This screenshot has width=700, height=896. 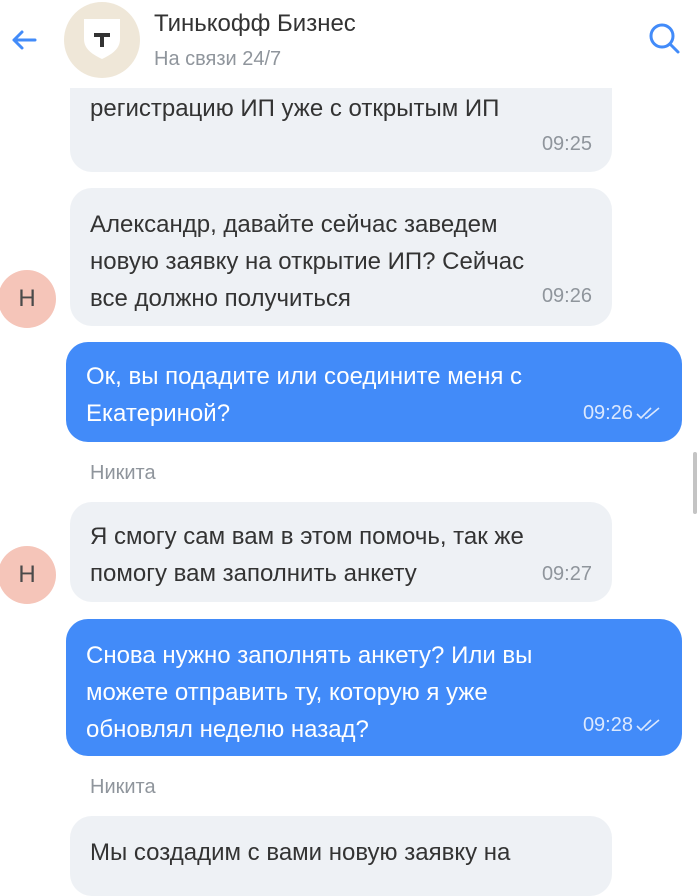 What do you see at coordinates (566, 574) in the screenshot?
I see `message-time: 09:27` at bounding box center [566, 574].